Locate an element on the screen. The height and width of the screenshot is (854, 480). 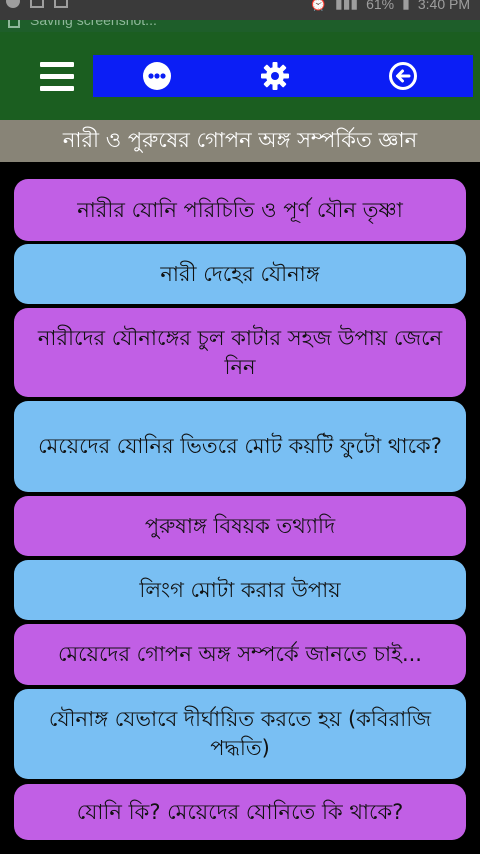
menu-icon is located at coordinates (57, 64).